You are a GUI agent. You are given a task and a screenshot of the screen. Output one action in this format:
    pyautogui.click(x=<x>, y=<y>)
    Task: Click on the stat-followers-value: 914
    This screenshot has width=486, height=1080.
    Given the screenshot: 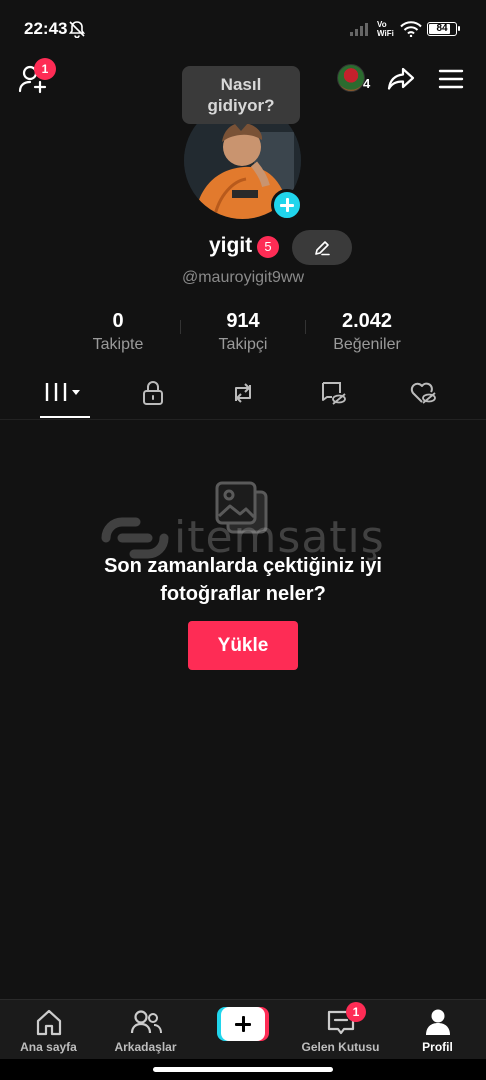 What is the action you would take?
    pyautogui.click(x=243, y=321)
    